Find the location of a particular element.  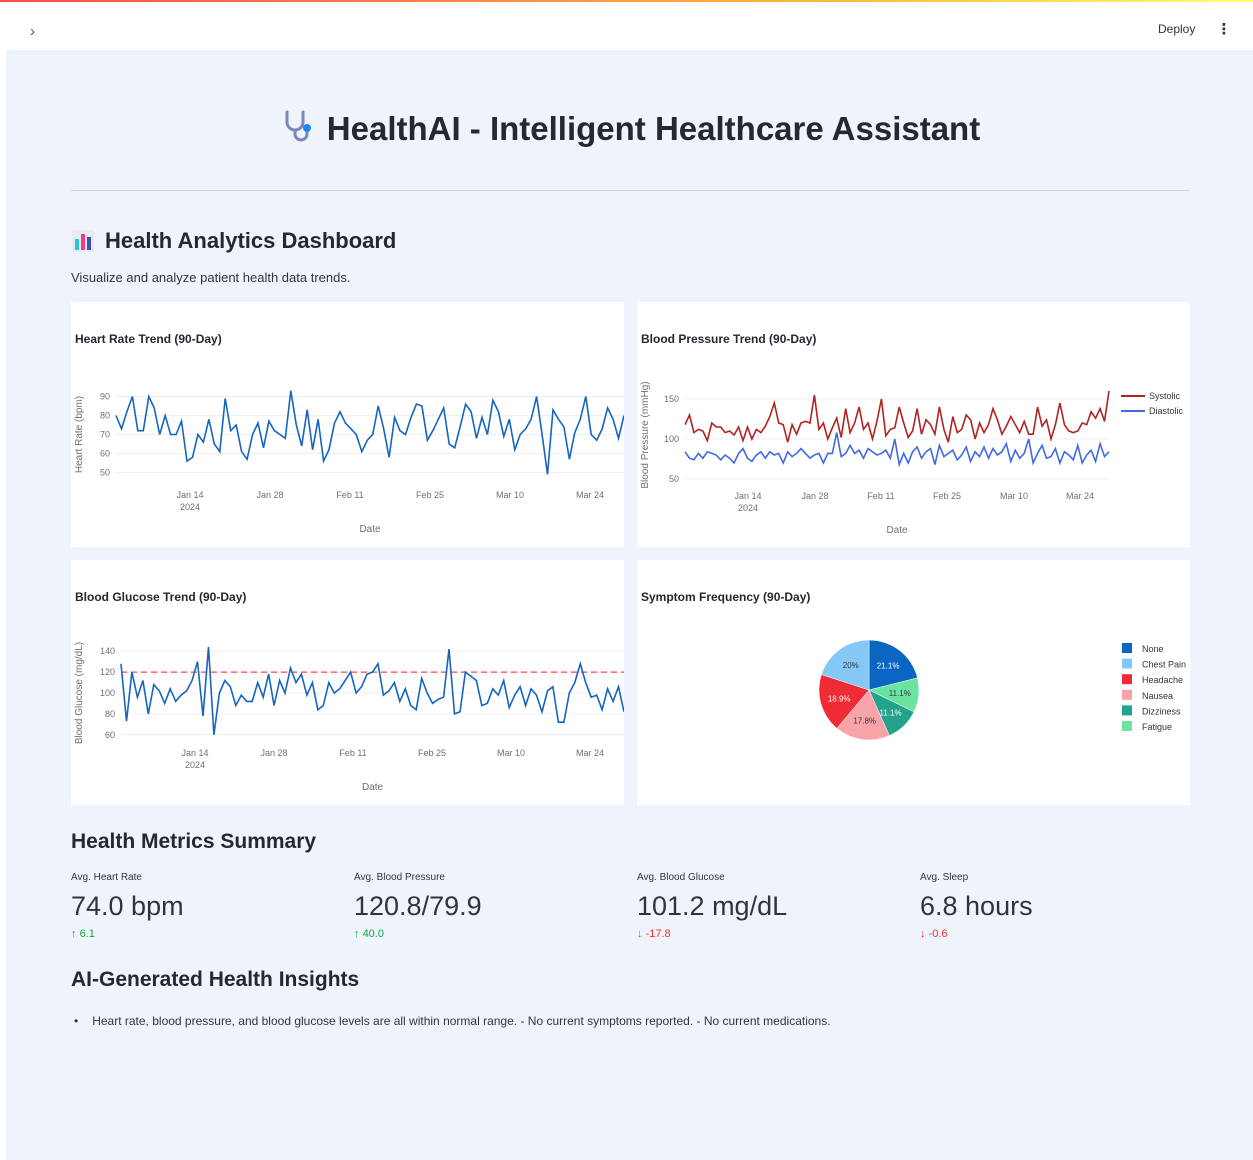

y-tick-label: 70 is located at coordinates (105, 435).